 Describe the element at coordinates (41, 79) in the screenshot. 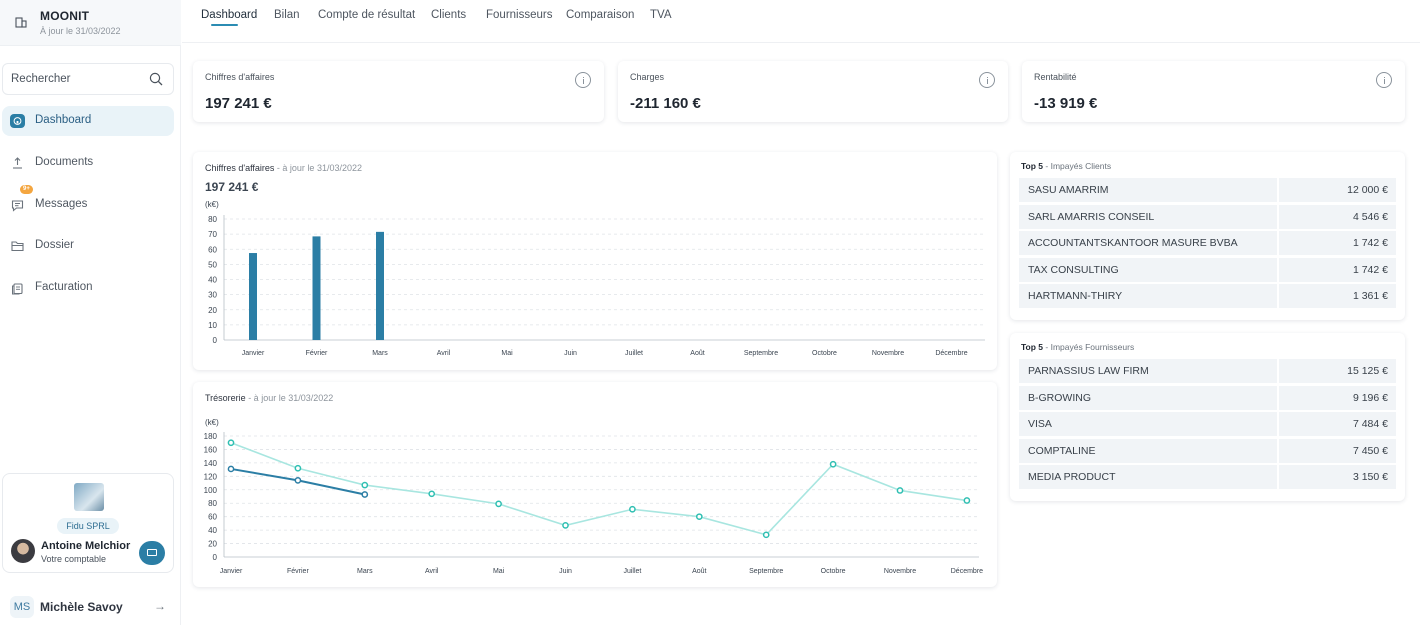

I see `search-placeholder: Rechercher` at that location.